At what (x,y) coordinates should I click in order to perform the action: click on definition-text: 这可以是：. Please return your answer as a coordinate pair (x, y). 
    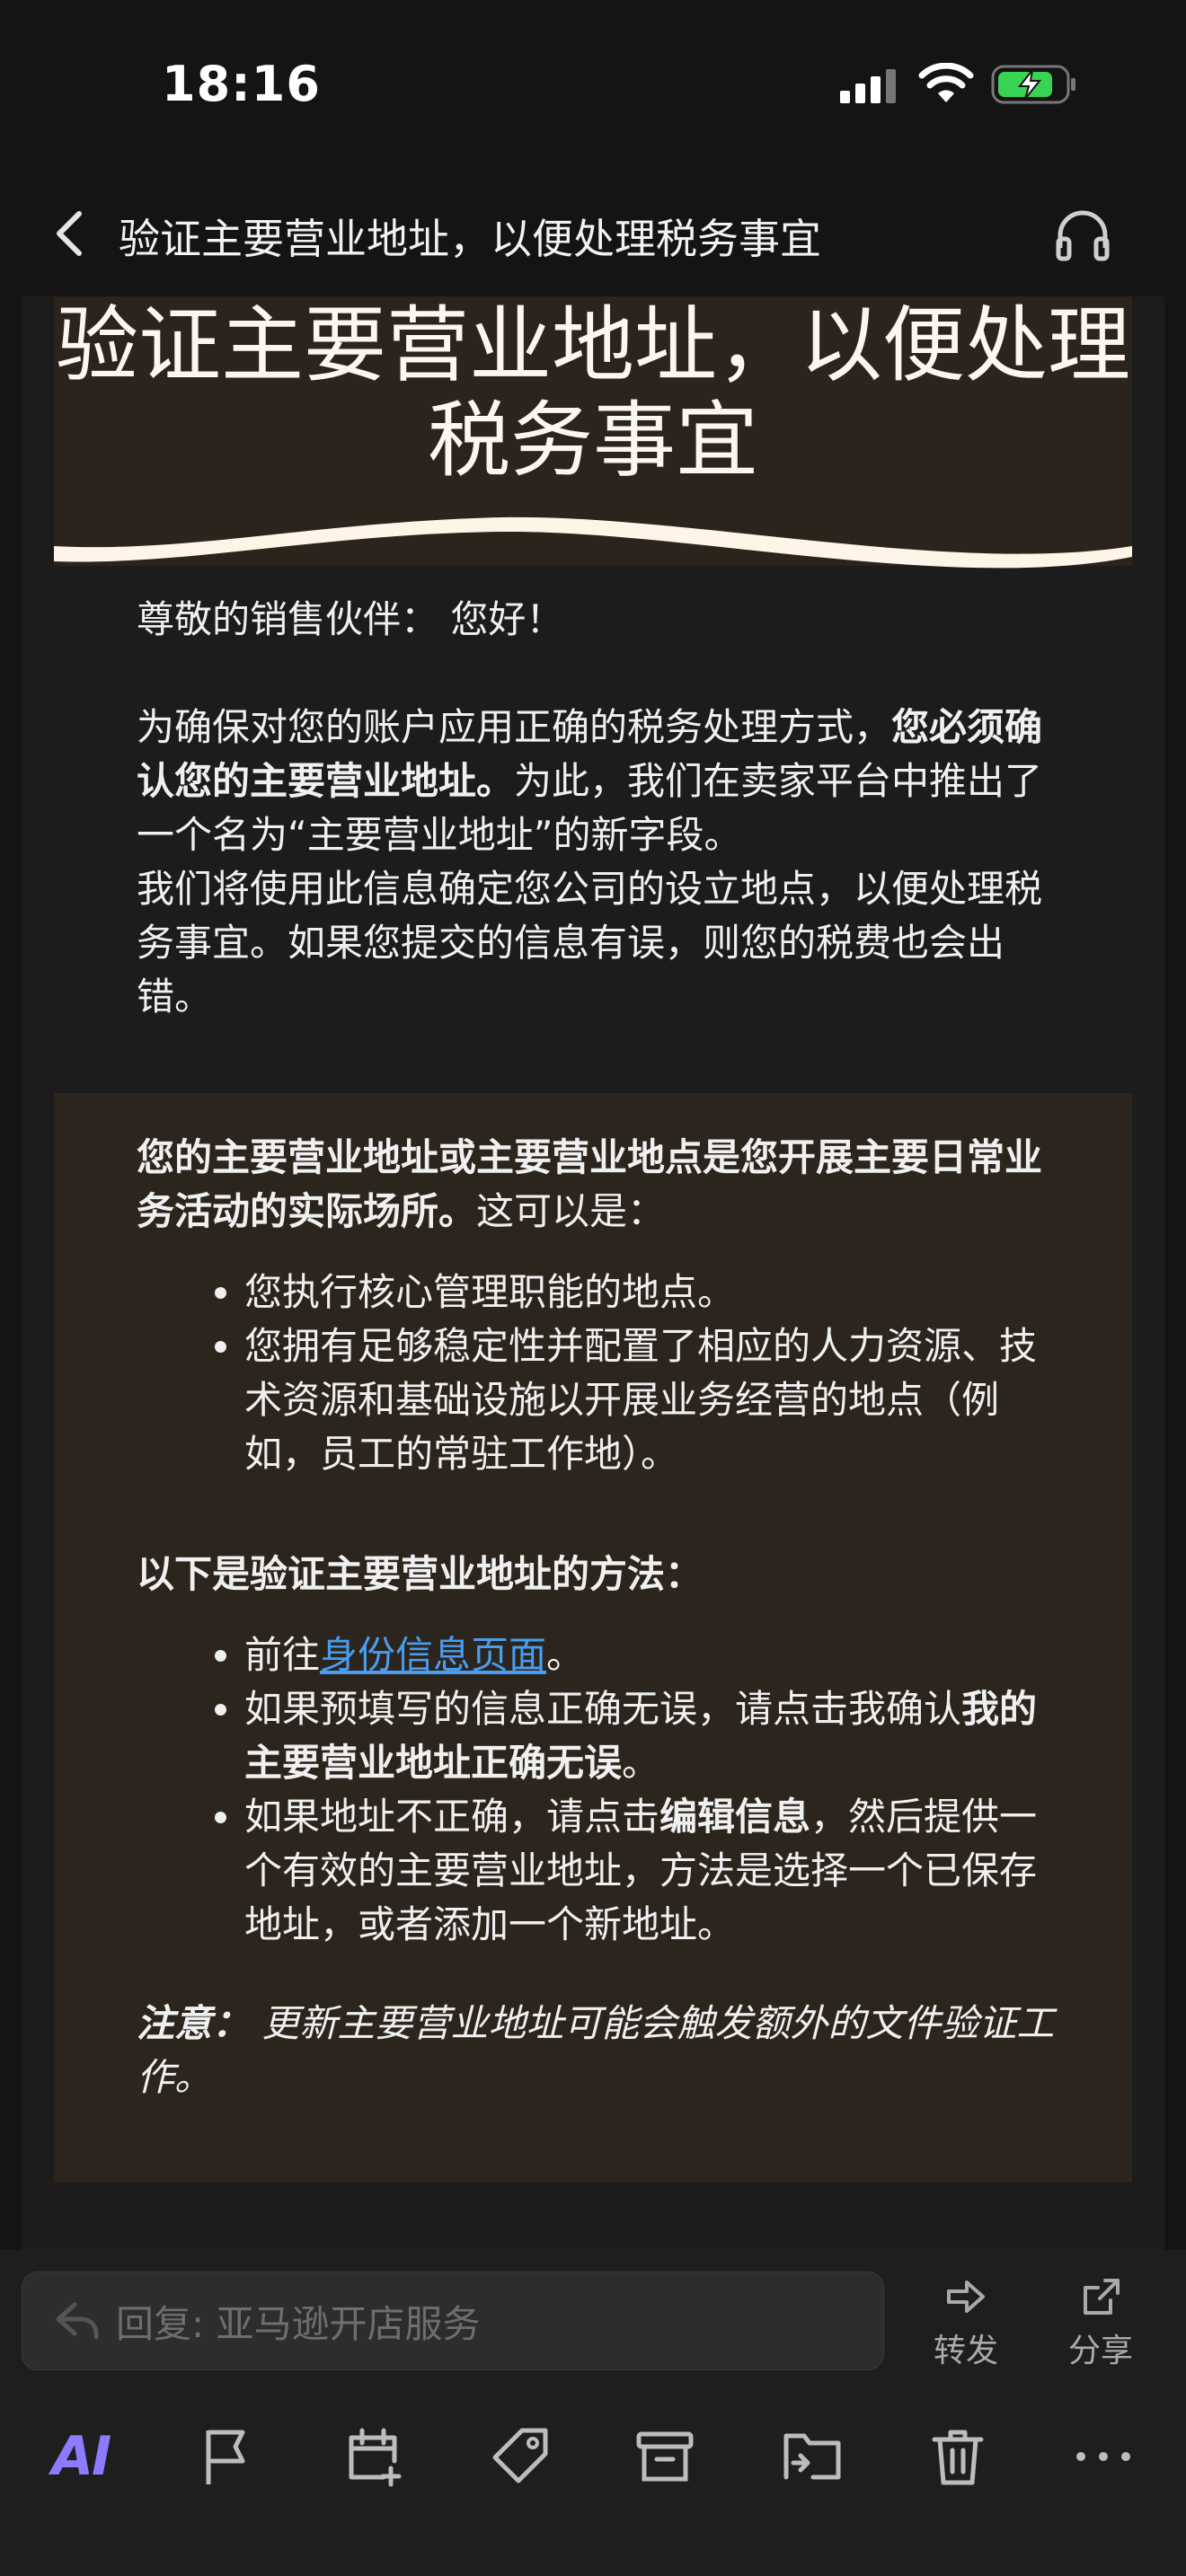
    Looking at the image, I should click on (571, 1211).